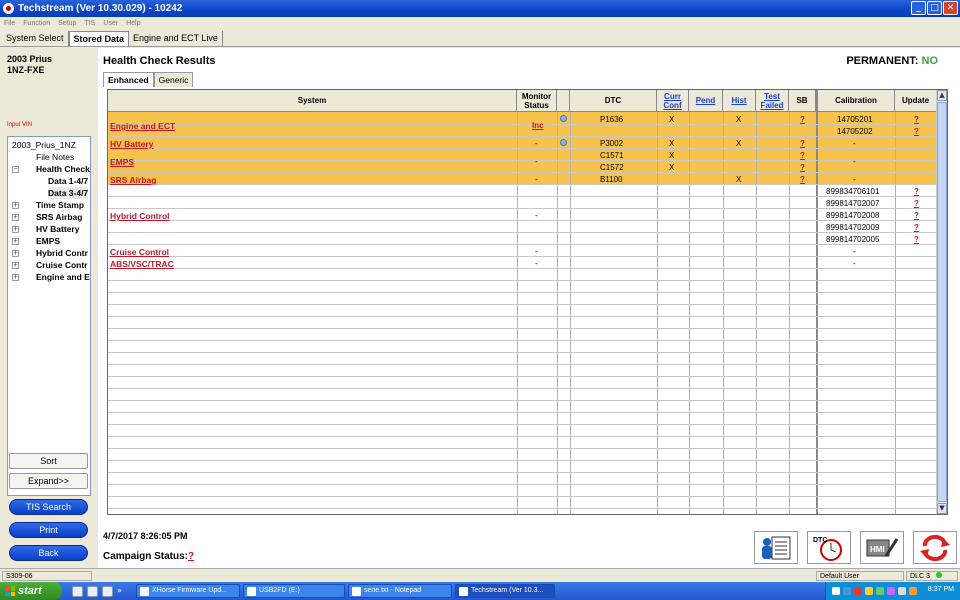  Describe the element at coordinates (9, 23) in the screenshot. I see `menu-file: File` at that location.